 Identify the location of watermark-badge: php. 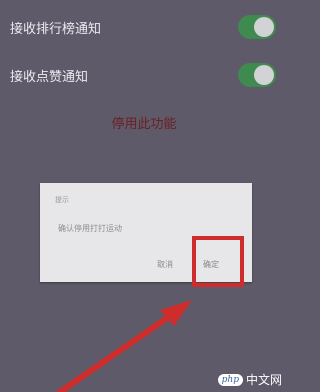
(230, 379).